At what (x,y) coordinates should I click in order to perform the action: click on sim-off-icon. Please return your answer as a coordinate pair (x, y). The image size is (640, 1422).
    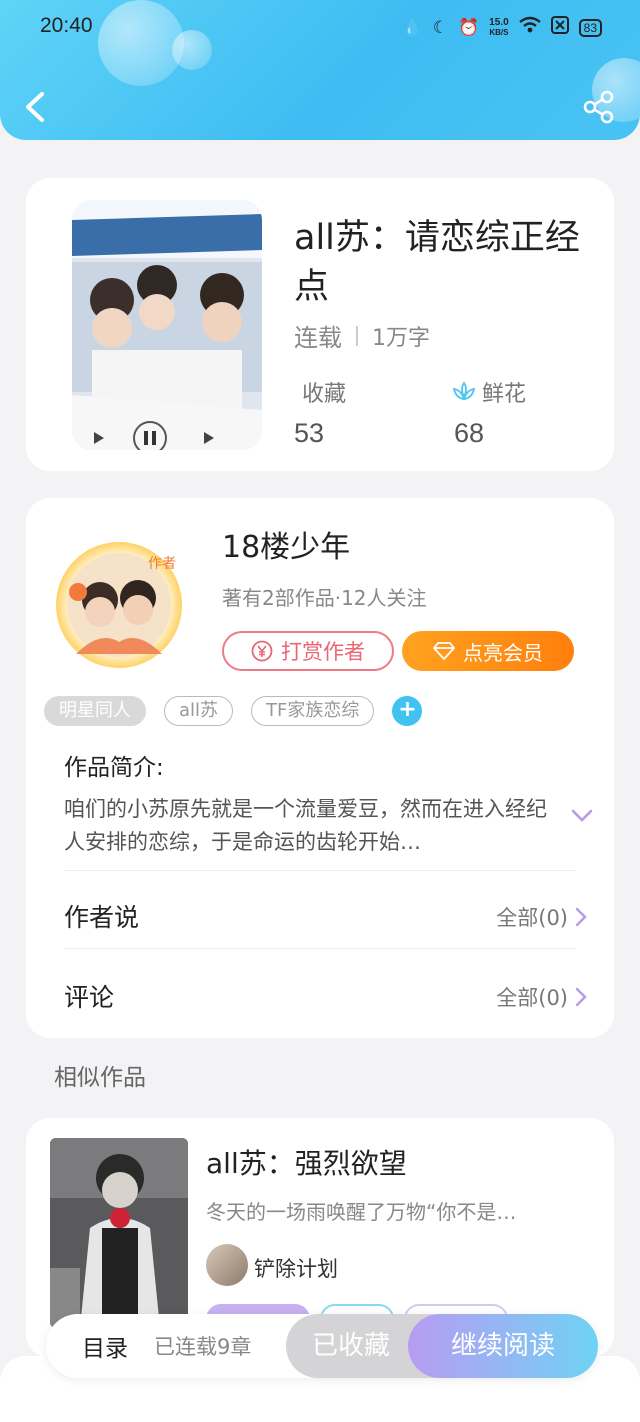
    Looking at the image, I should click on (559, 27).